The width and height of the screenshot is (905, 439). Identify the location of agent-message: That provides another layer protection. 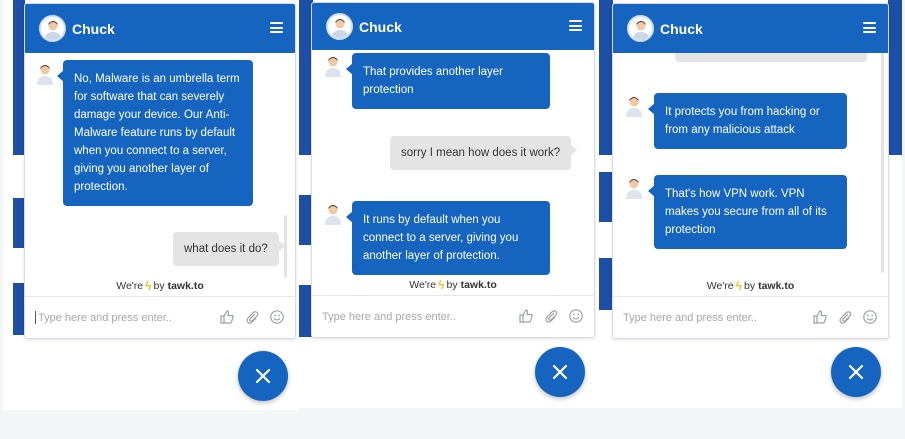
(448, 81).